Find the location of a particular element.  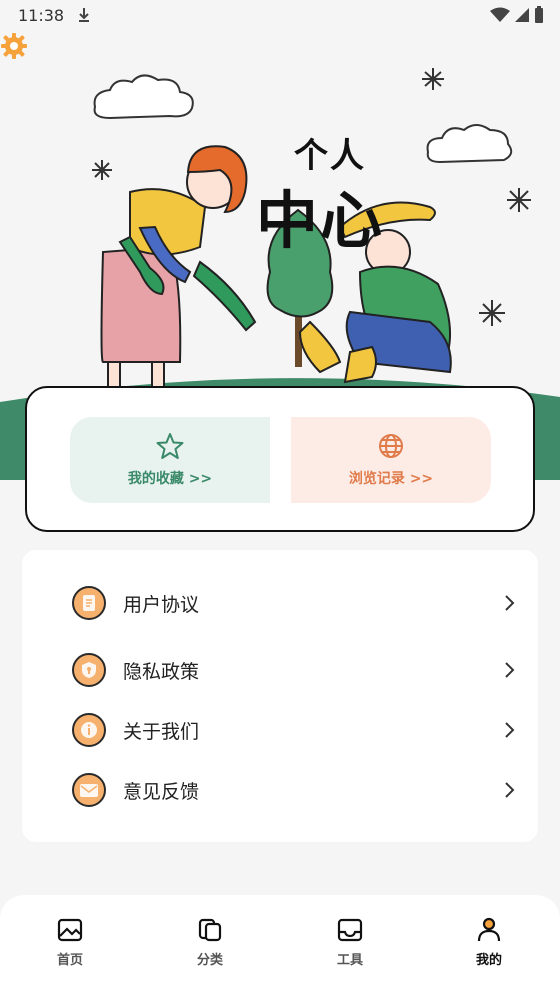

signal-icon is located at coordinates (522, 15).